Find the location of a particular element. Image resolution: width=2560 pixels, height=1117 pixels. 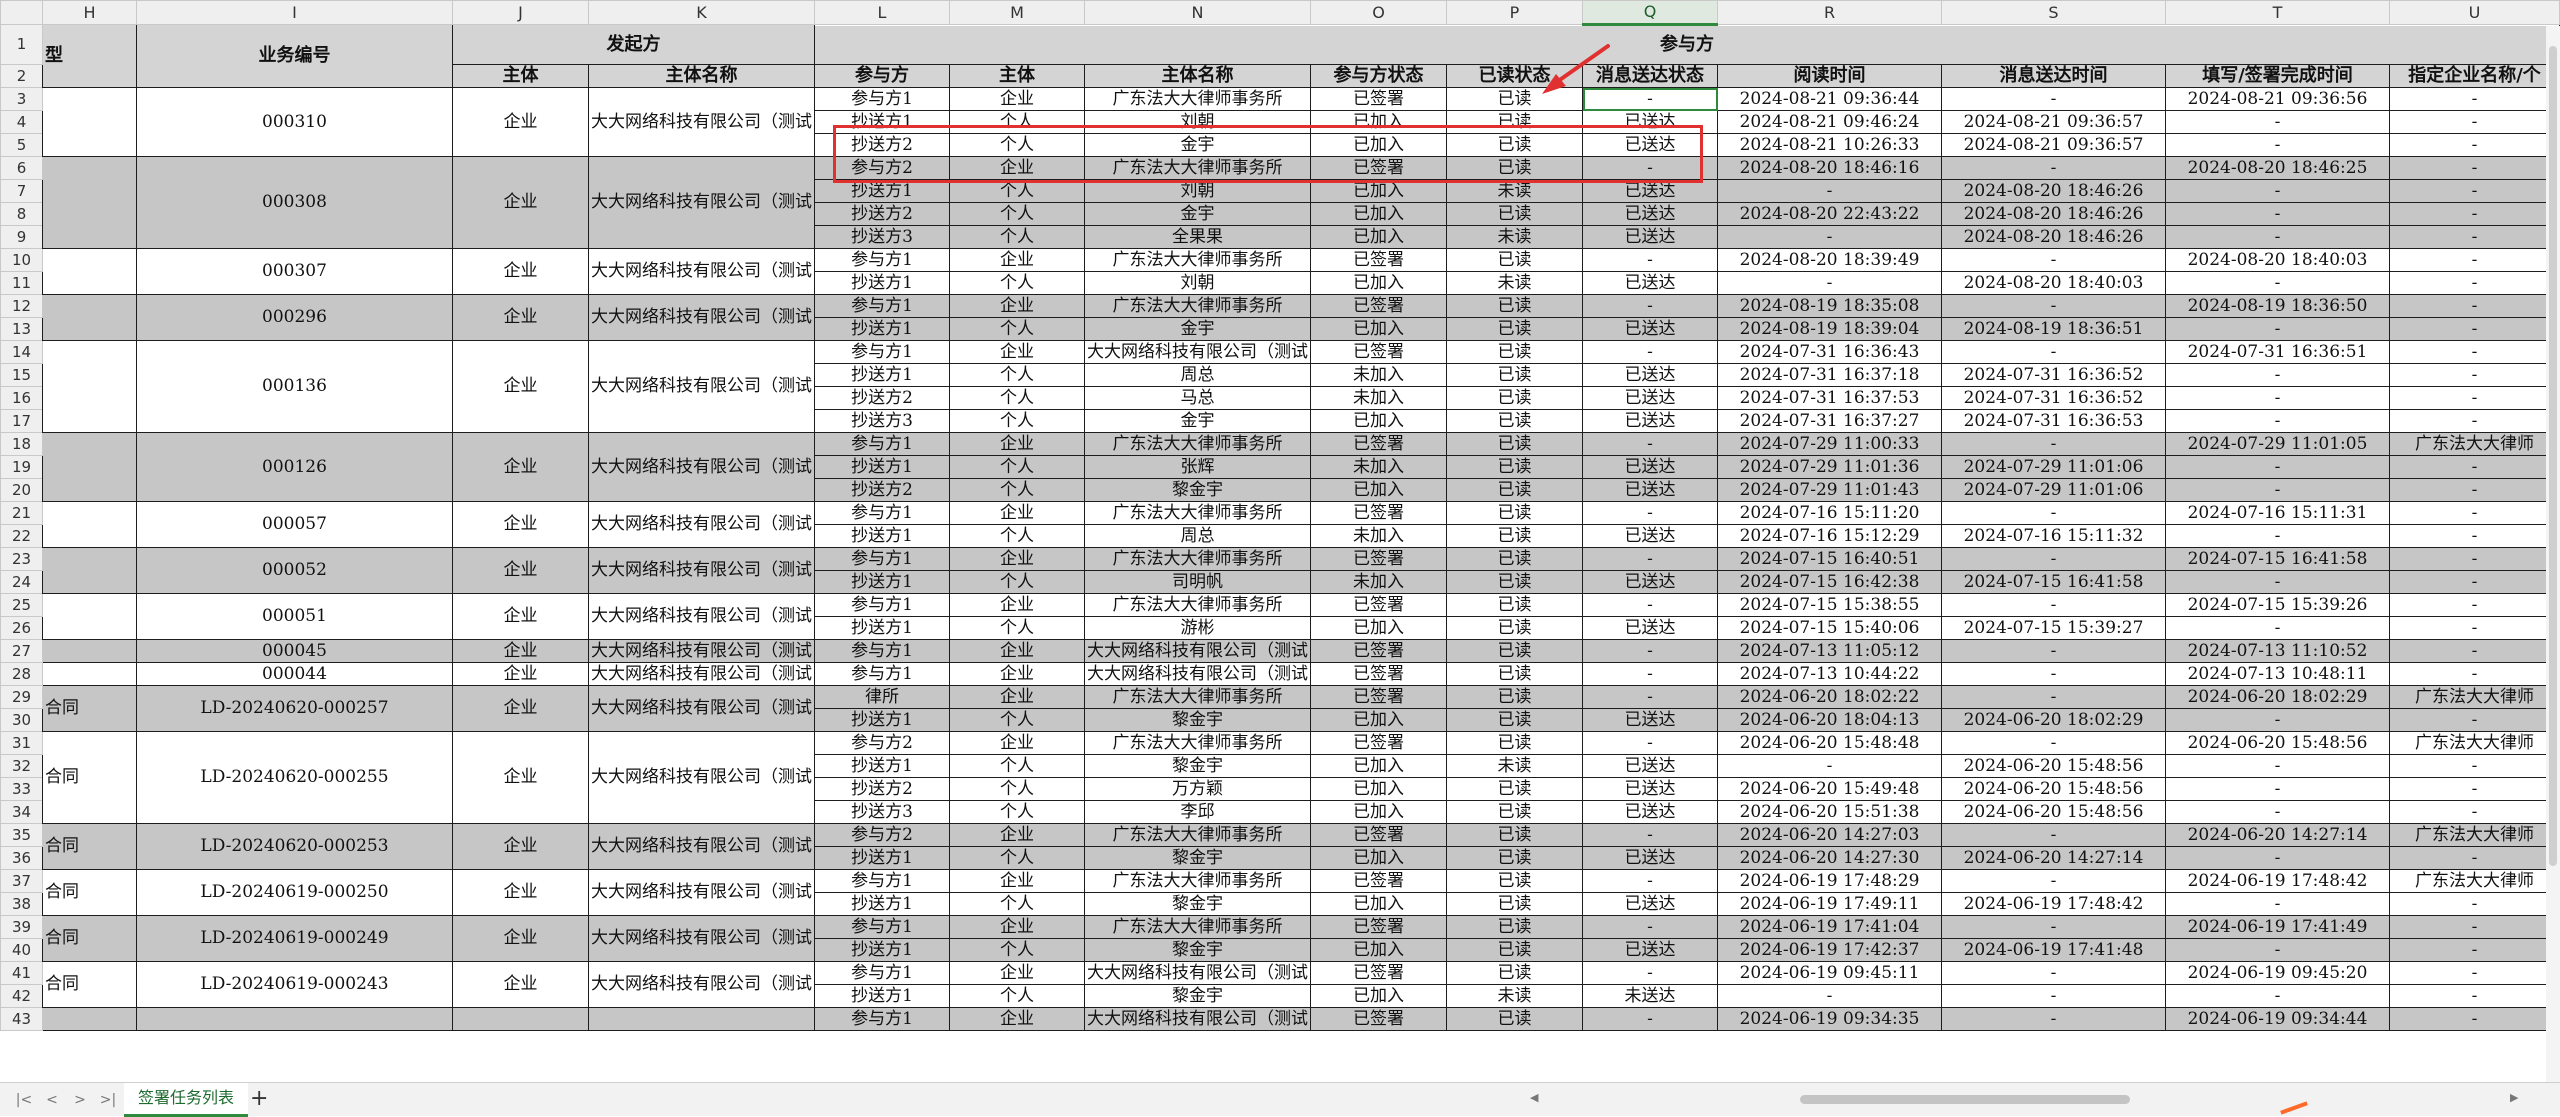

party-entity-name-cell: 司明帆 is located at coordinates (1197, 582).